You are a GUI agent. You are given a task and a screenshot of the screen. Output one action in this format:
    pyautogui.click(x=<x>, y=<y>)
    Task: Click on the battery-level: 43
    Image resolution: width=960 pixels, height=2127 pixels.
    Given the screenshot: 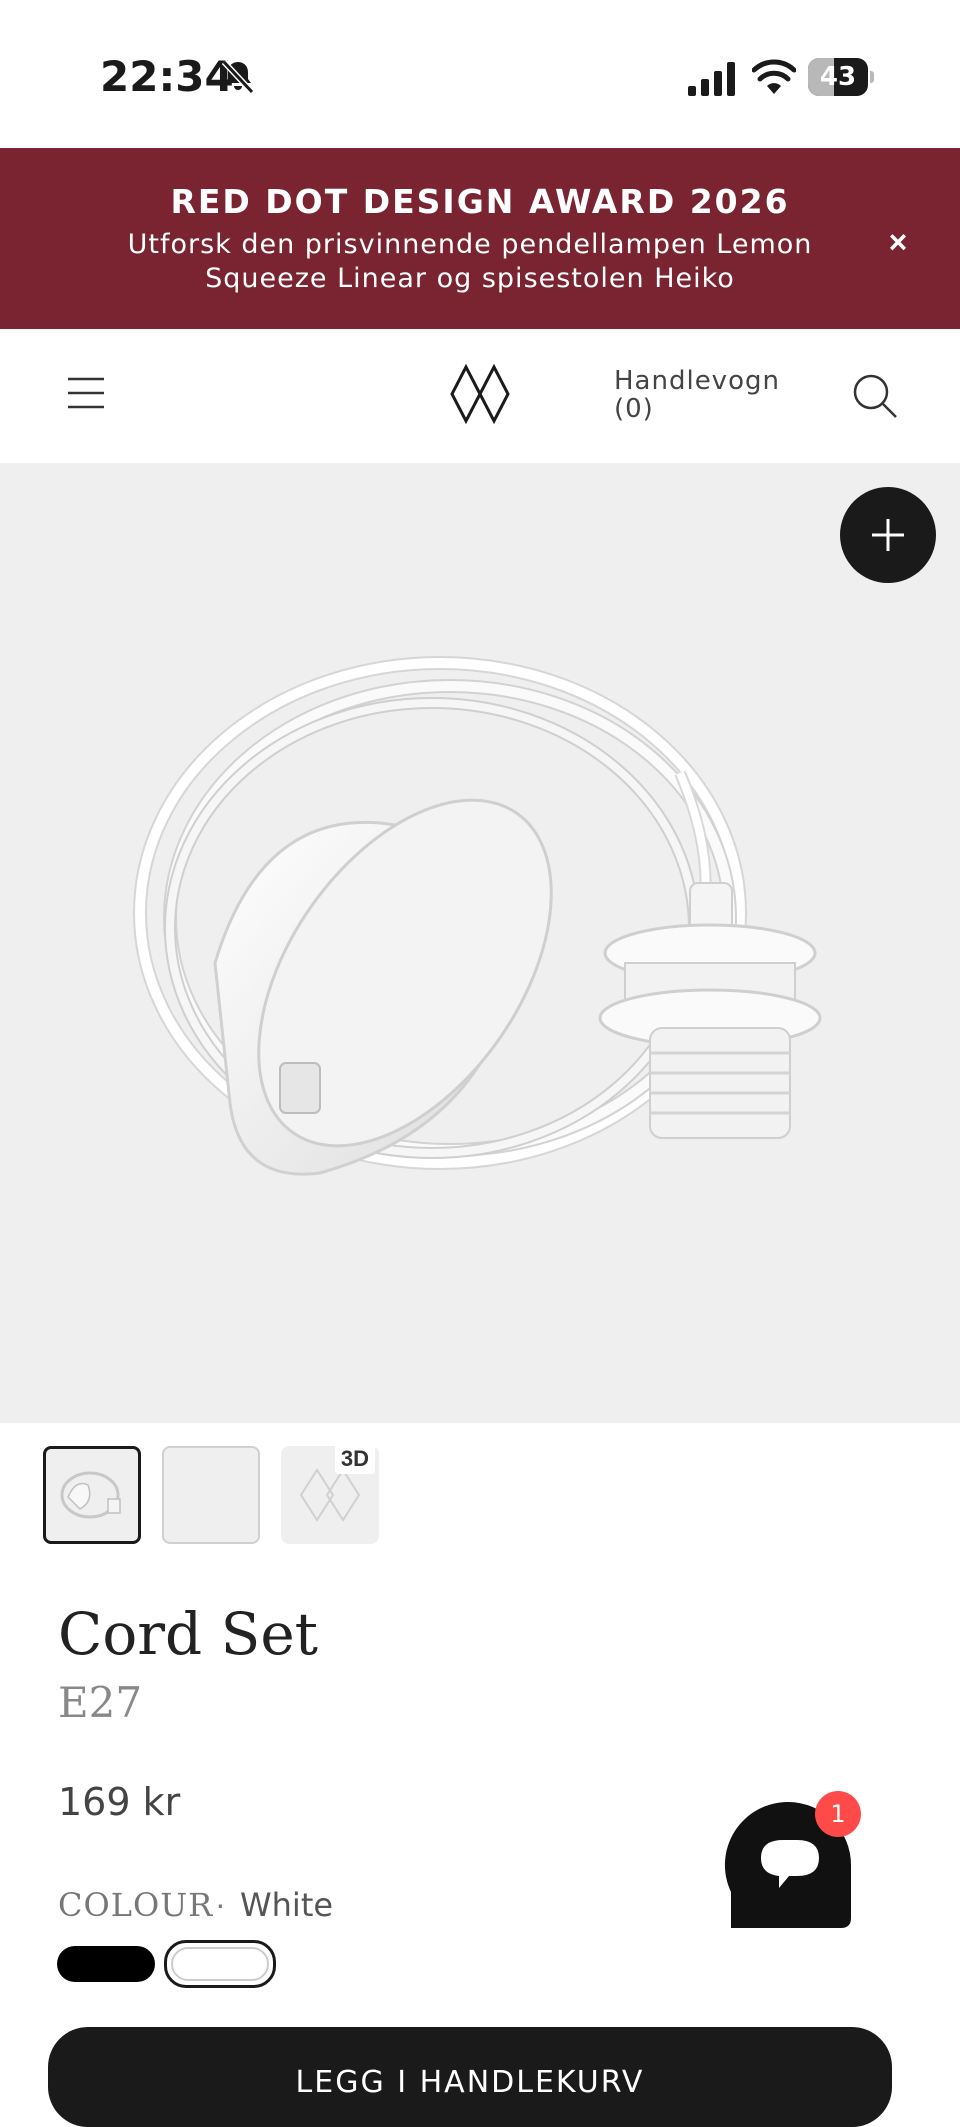 What is the action you would take?
    pyautogui.click(x=838, y=77)
    